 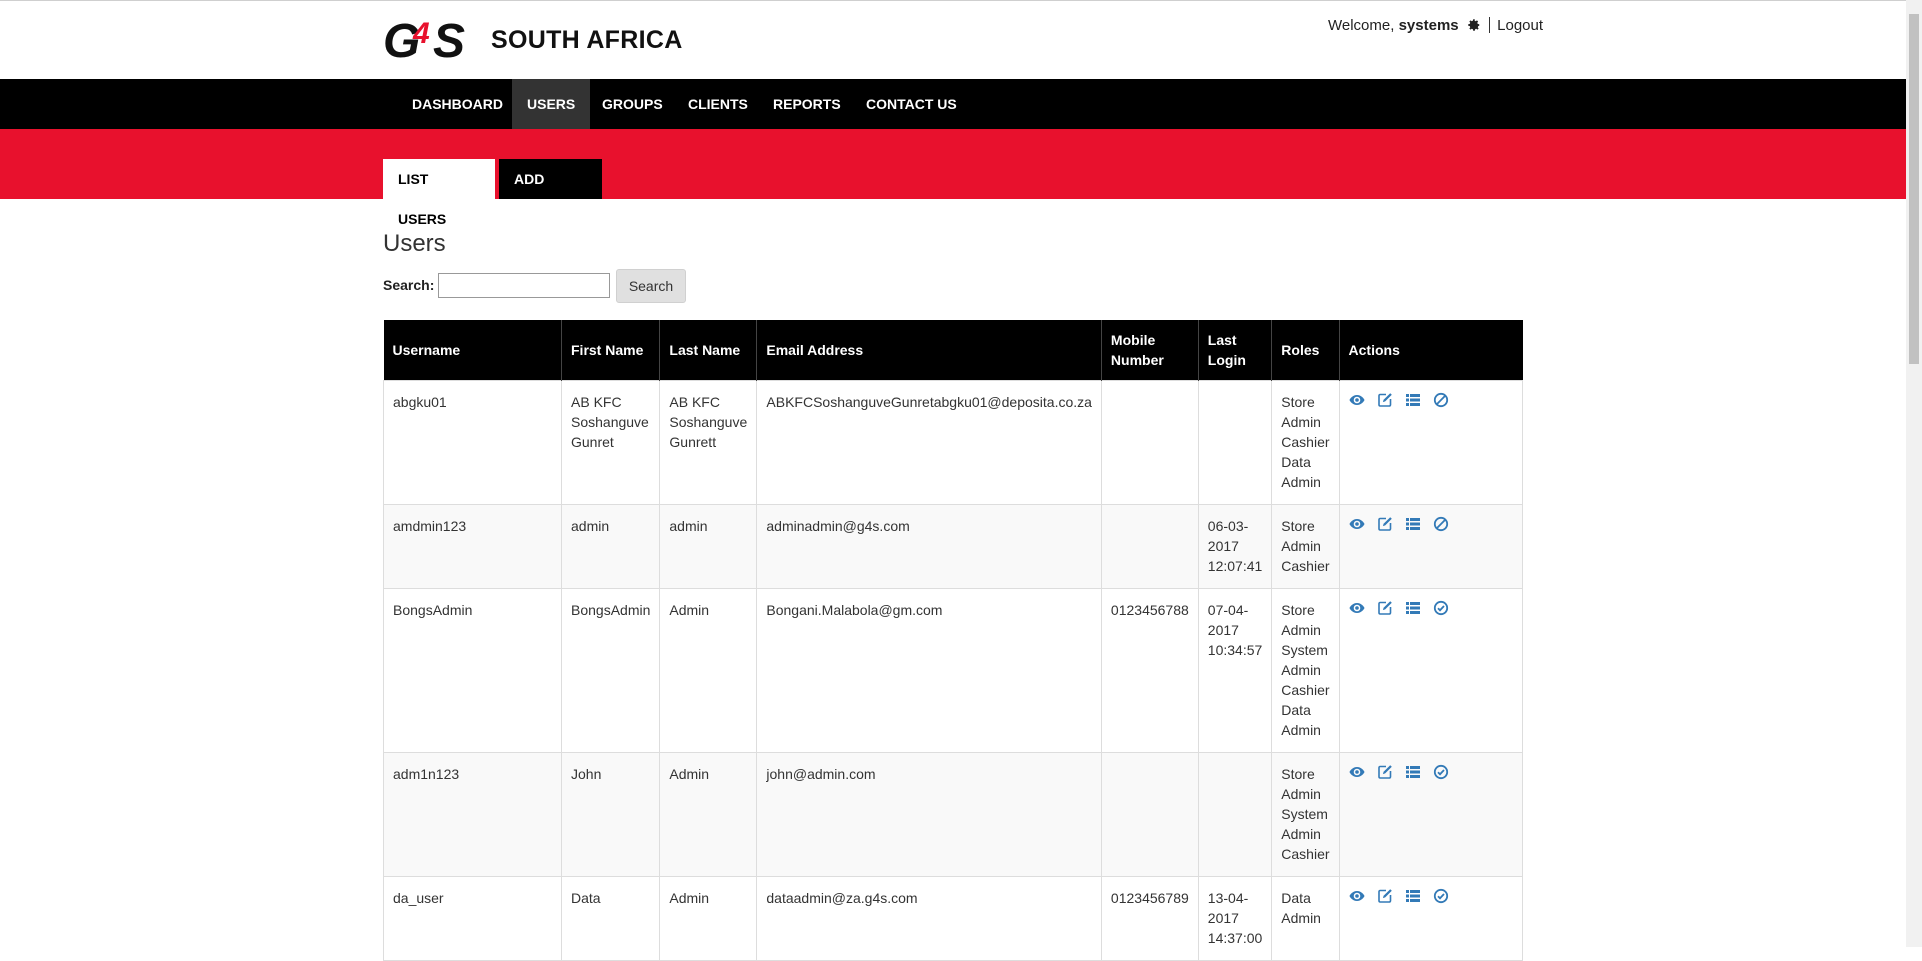 What do you see at coordinates (929, 918) in the screenshot?
I see `cell-email: dataadmin@za.g4s.com` at bounding box center [929, 918].